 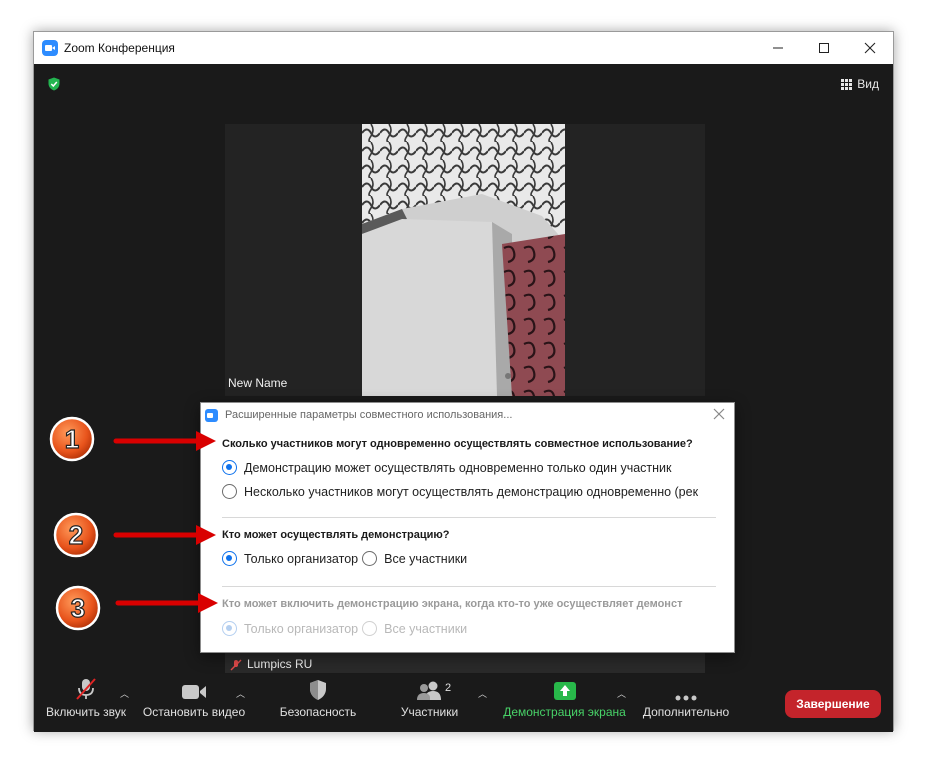 I want to click on more-button: Дополнительно, so click(x=686, y=702).